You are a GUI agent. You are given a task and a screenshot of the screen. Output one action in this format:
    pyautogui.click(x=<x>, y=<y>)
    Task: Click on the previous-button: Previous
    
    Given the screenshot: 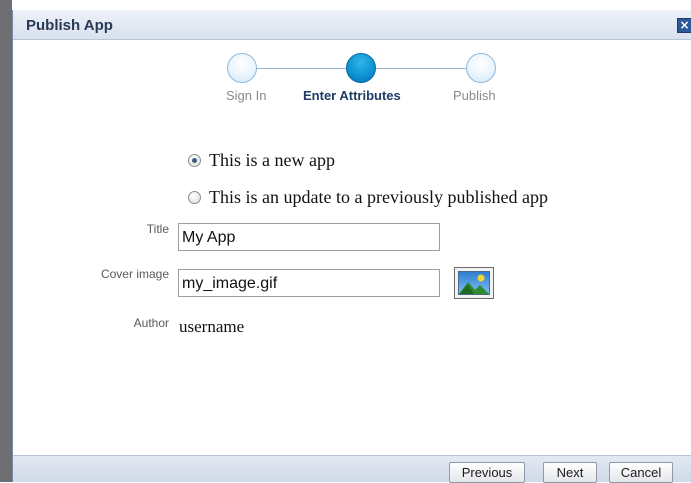 What is the action you would take?
    pyautogui.click(x=487, y=472)
    